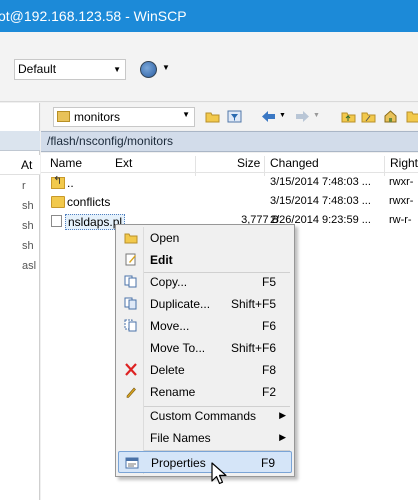 Image resolution: width=418 pixels, height=500 pixels. What do you see at coordinates (229, 202) in the screenshot?
I see `table-row: conflicts 3/15/2014 7:48:03 ... rwxr-` at bounding box center [229, 202].